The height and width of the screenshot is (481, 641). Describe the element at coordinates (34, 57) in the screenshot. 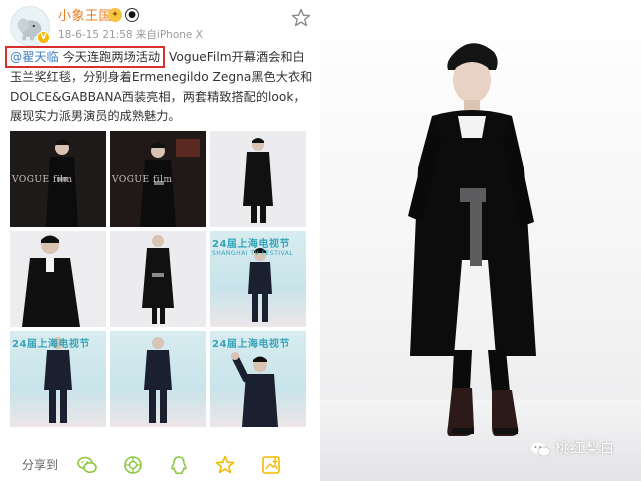

I see `mention-link: @翟天临` at that location.